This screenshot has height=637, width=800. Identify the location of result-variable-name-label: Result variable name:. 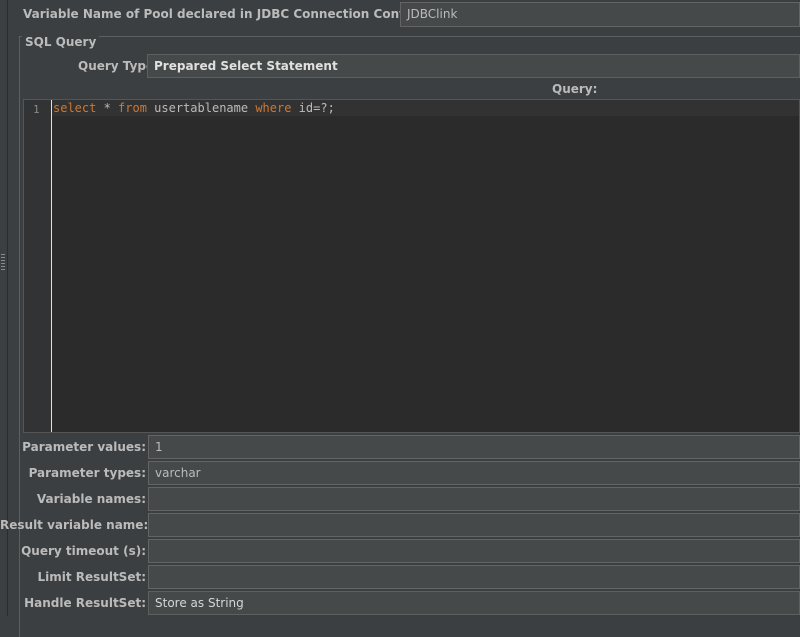
(74, 525).